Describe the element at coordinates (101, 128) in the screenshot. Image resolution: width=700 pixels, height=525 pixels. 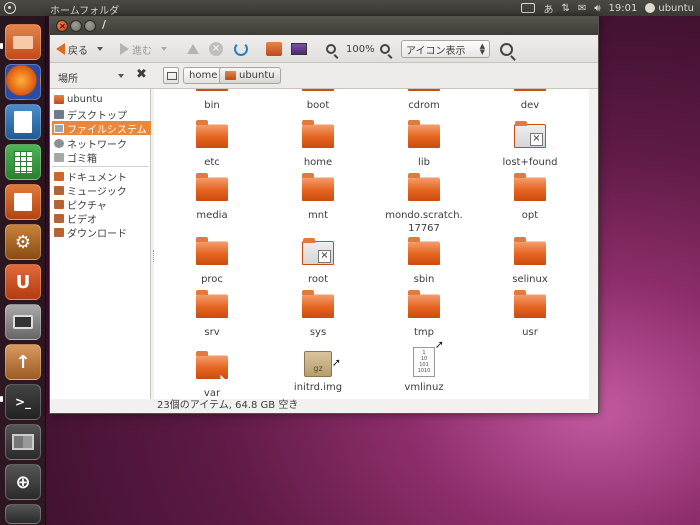
I see `sidebar-item-filesystem: ファイルシステム` at that location.